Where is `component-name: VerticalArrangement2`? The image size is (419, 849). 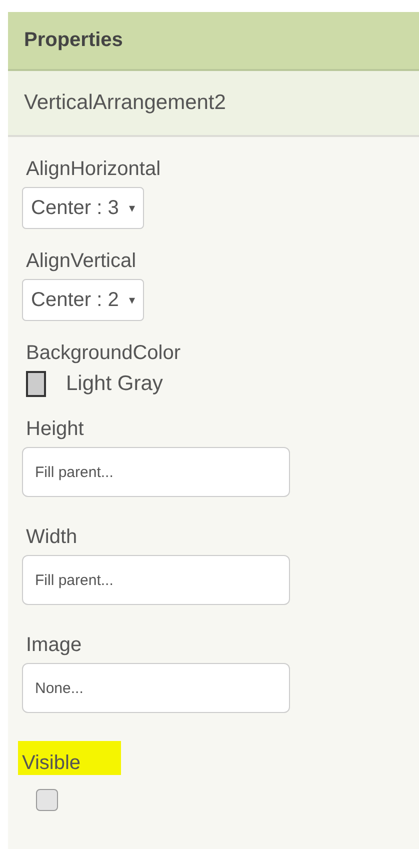 component-name: VerticalArrangement2 is located at coordinates (125, 103).